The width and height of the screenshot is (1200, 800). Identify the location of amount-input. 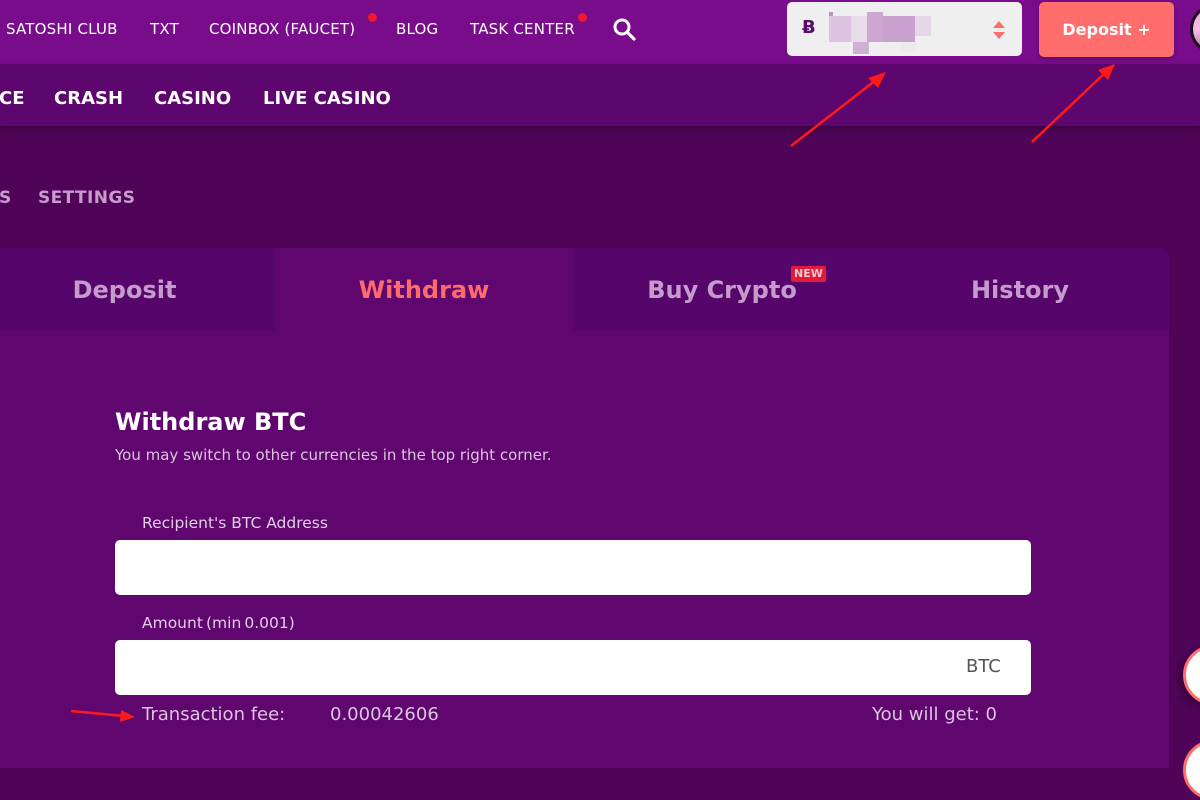
(573, 667).